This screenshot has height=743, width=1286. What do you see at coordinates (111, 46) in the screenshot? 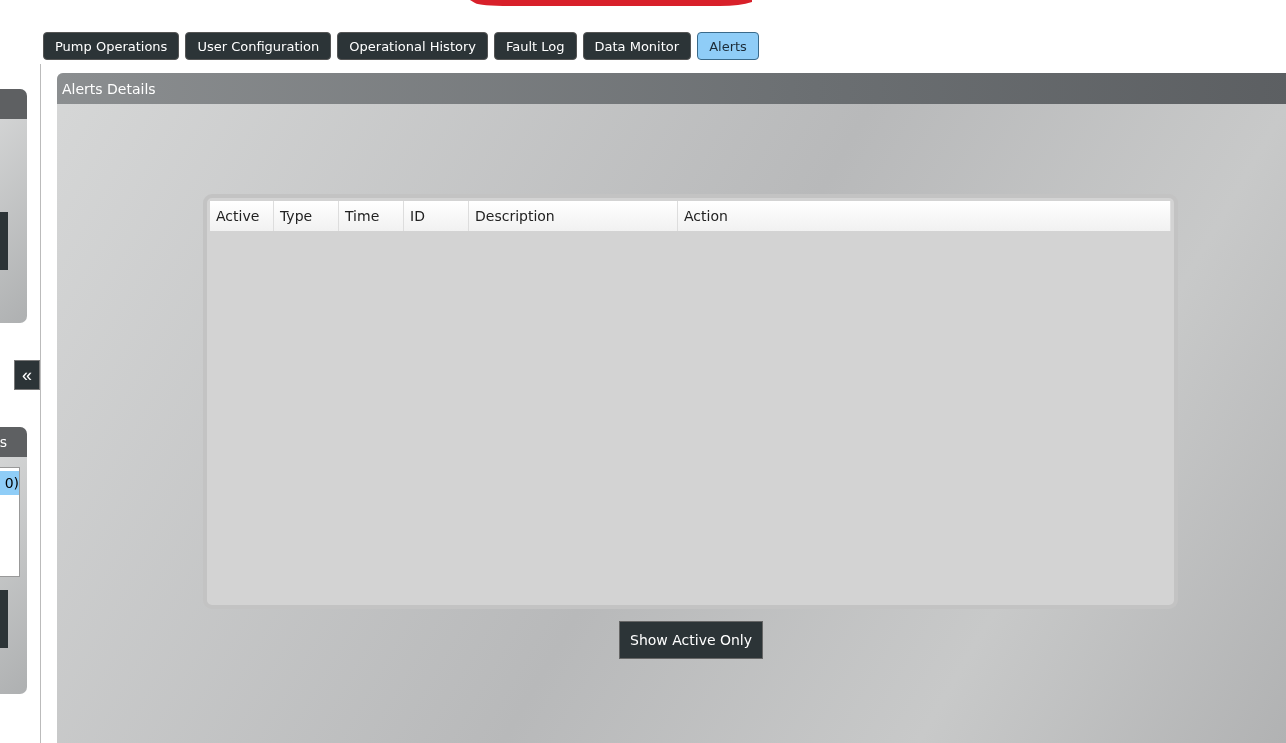
I see `tab: Pump Operations` at bounding box center [111, 46].